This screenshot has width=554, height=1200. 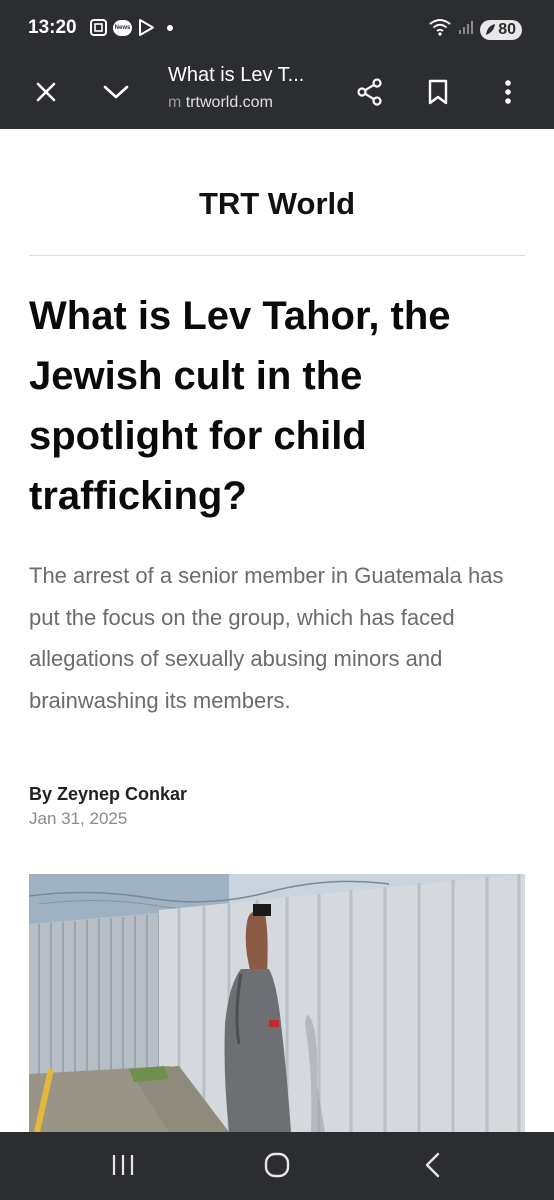 What do you see at coordinates (98, 27) in the screenshot?
I see `screenshot-icon` at bounding box center [98, 27].